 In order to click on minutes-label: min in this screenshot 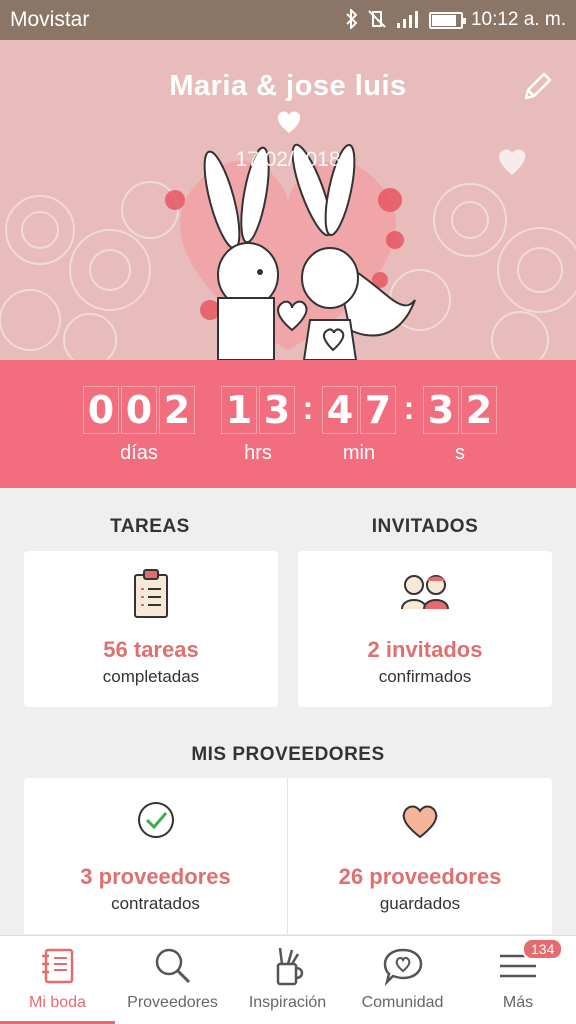, I will do `click(359, 453)`.